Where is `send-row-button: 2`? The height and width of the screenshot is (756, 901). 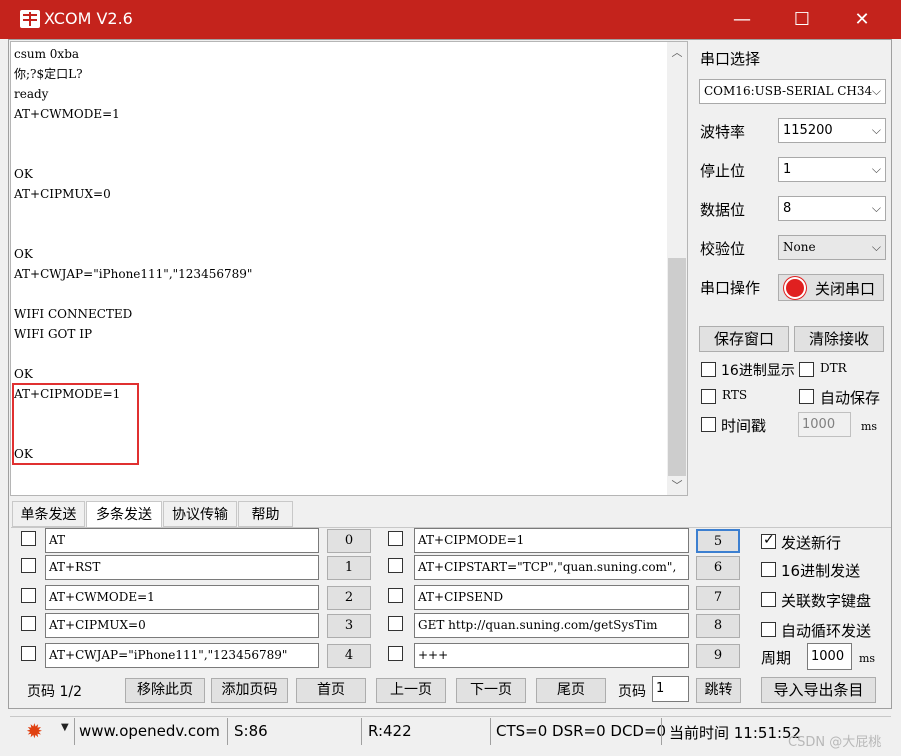 send-row-button: 2 is located at coordinates (349, 598).